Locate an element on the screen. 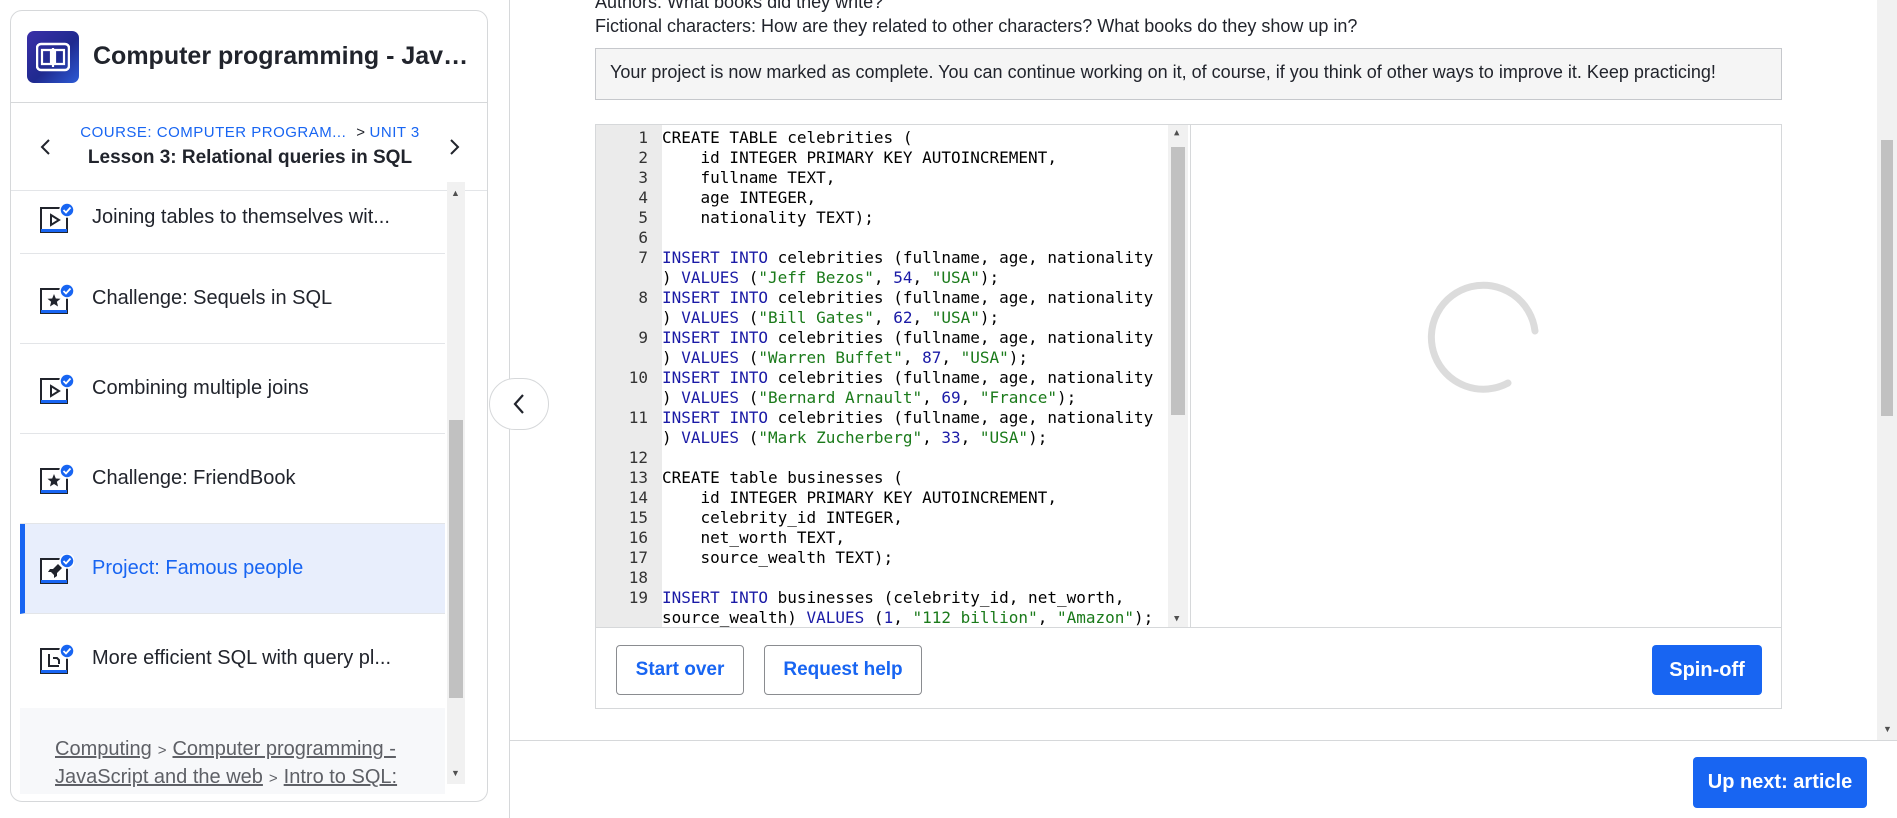  code-text: celebrity_id INTEGER, is located at coordinates (782, 518).